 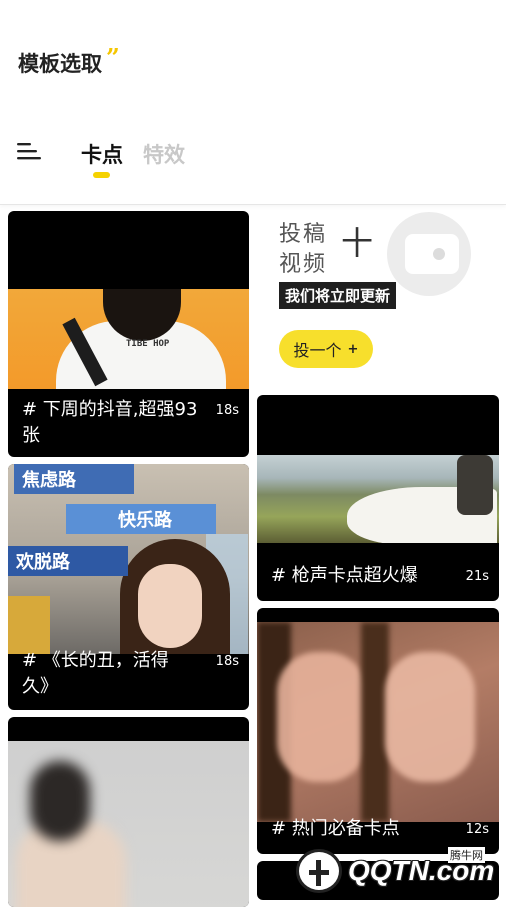 I want to click on shirt-print: TIBE HOP, so click(x=148, y=344).